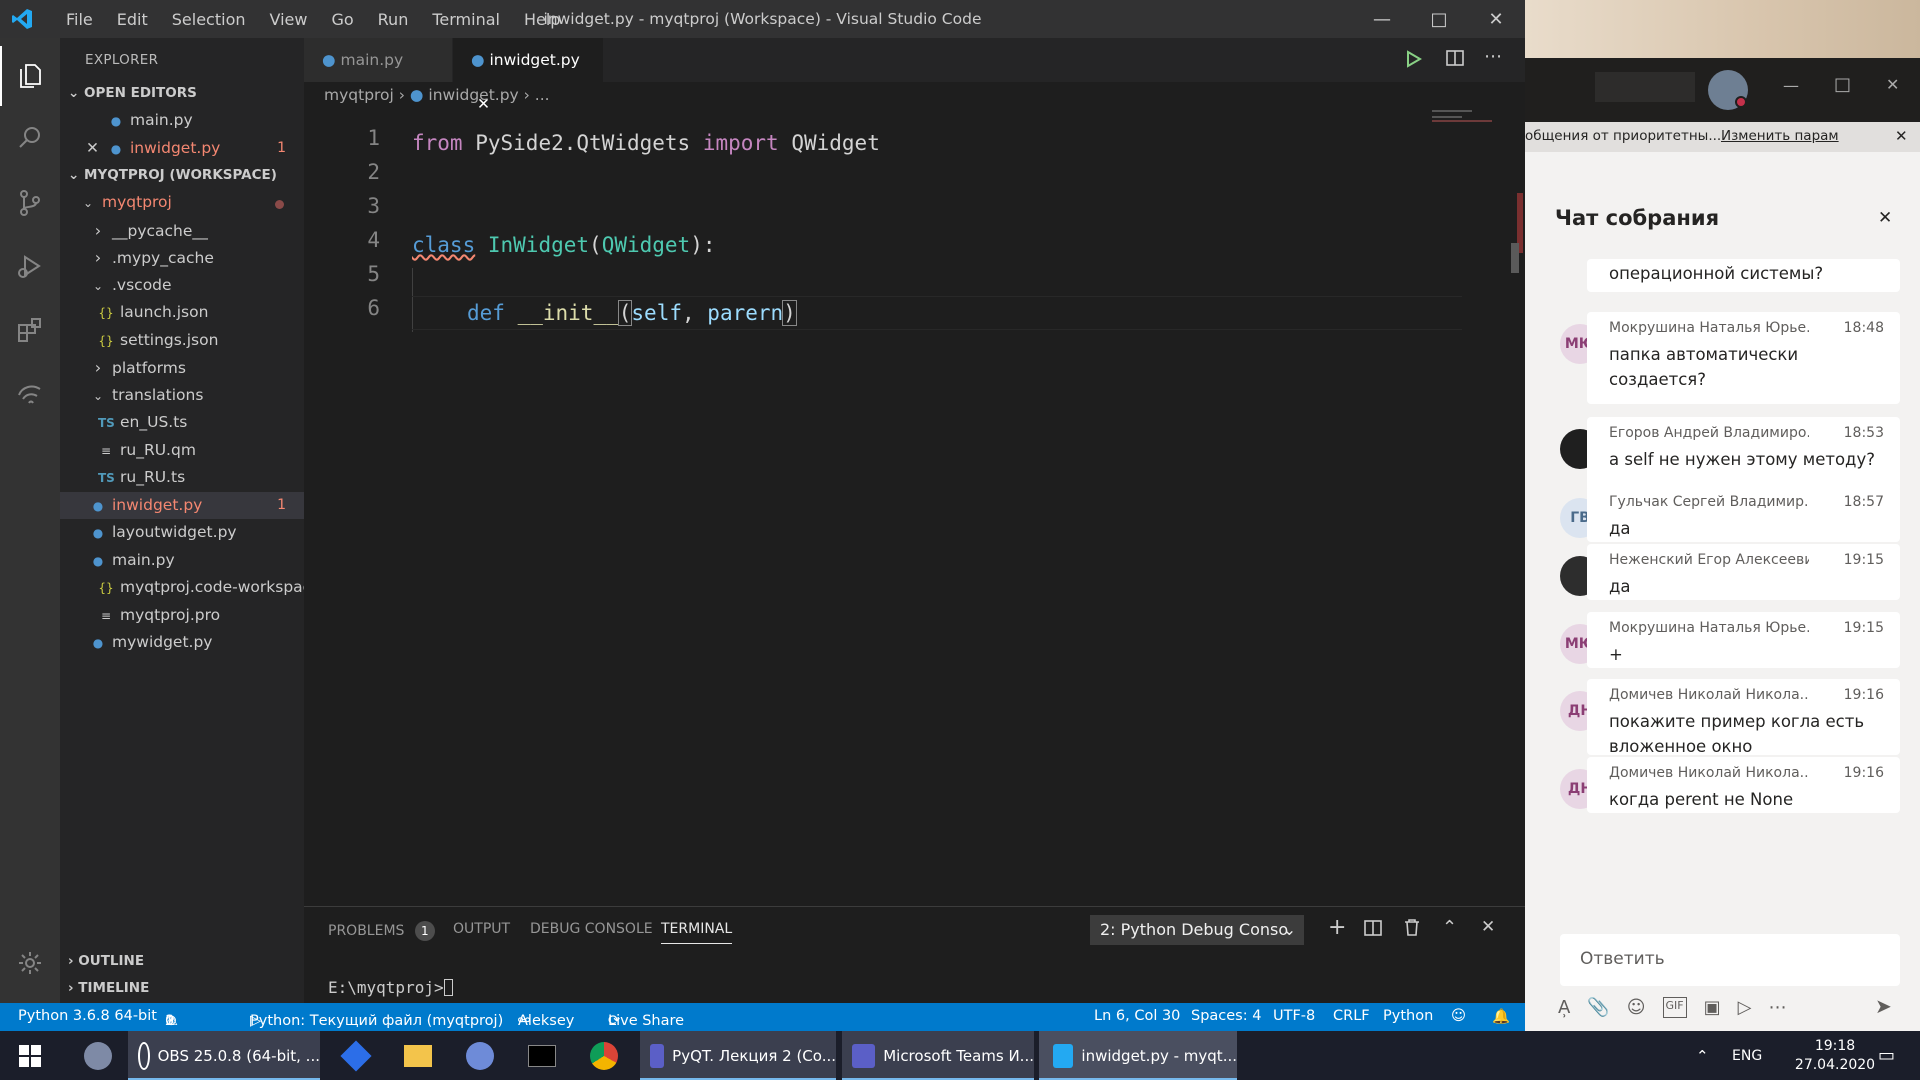  I want to click on manage-gear-icon, so click(30, 963).